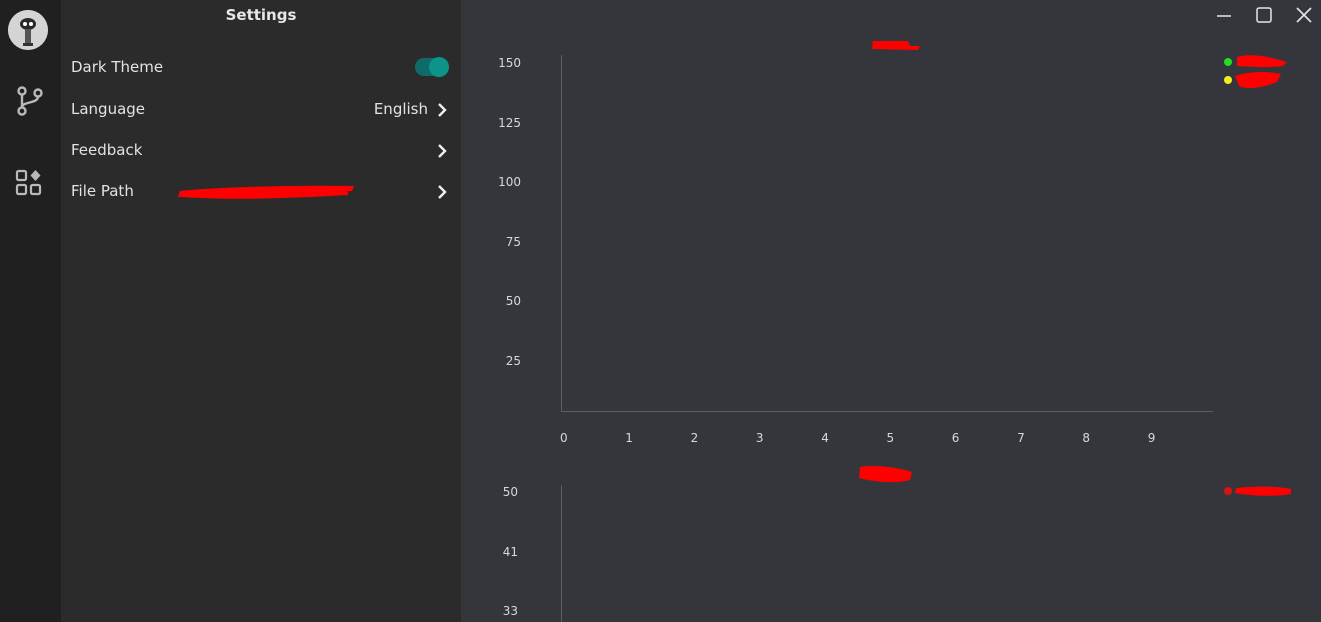 The image size is (1321, 622). I want to click on y-tick-label: 125, so click(509, 122).